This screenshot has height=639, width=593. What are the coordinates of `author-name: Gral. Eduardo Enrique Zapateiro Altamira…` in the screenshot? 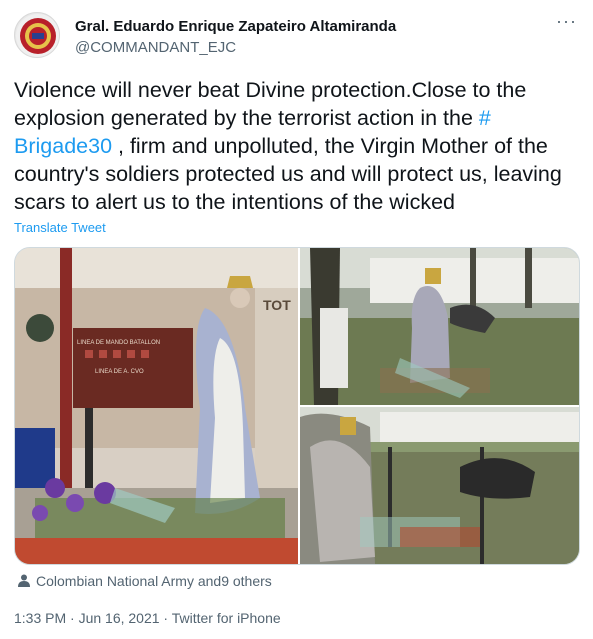 It's located at (235, 26).